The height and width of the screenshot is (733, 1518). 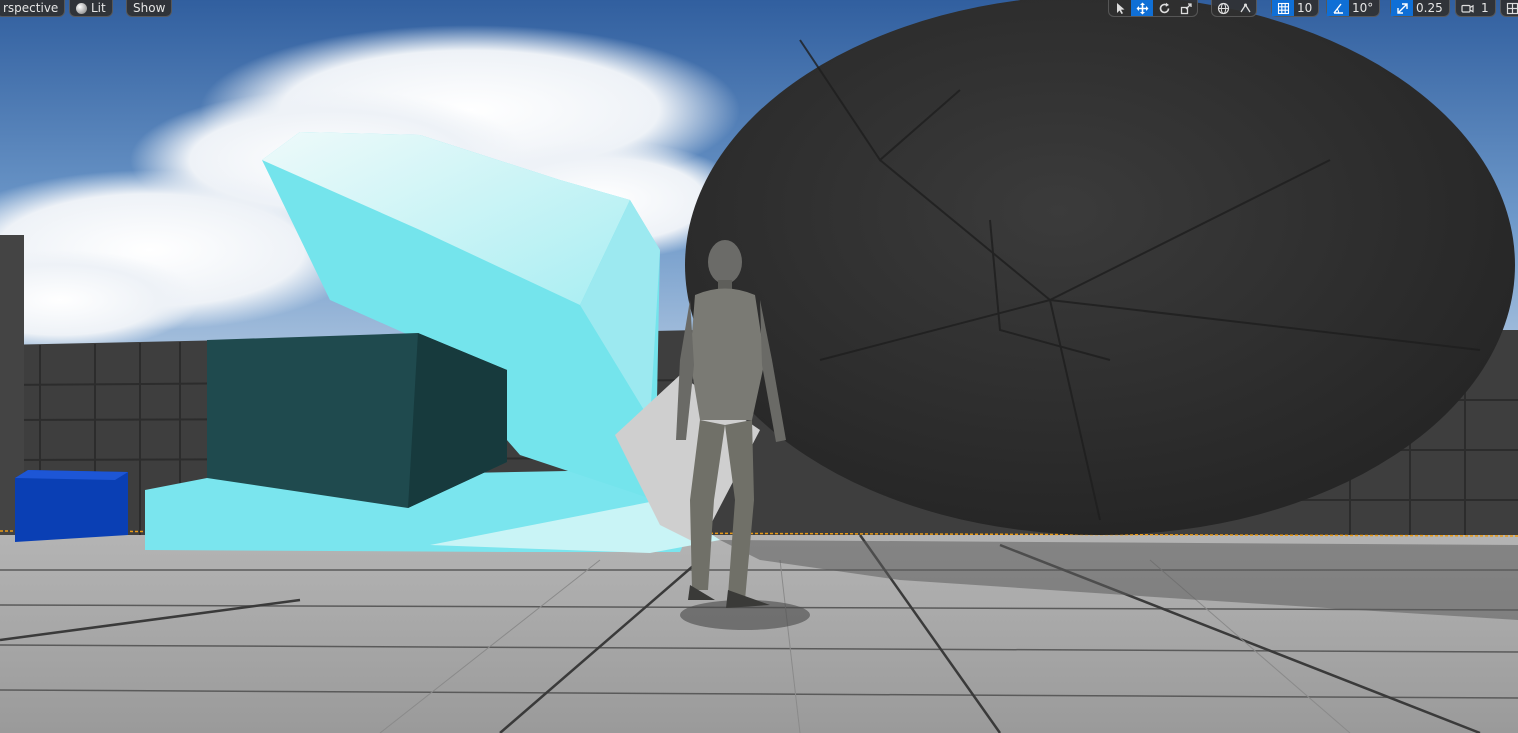 What do you see at coordinates (1486, 8) in the screenshot?
I see `camera-speed-value: 1` at bounding box center [1486, 8].